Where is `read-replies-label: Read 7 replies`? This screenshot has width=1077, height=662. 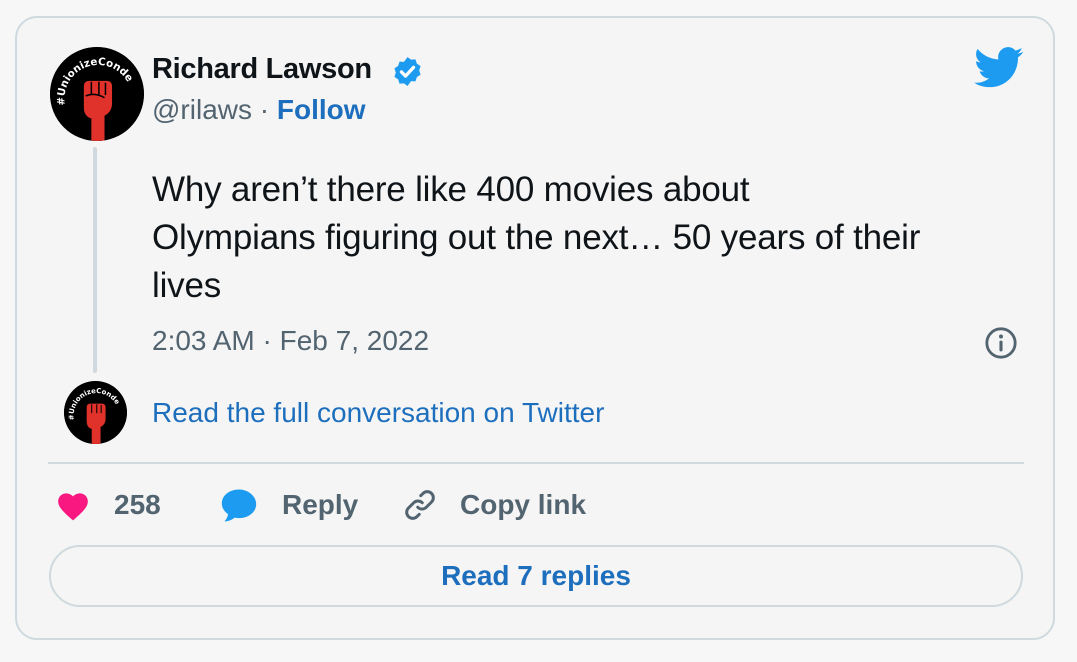 read-replies-label: Read 7 replies is located at coordinates (536, 575).